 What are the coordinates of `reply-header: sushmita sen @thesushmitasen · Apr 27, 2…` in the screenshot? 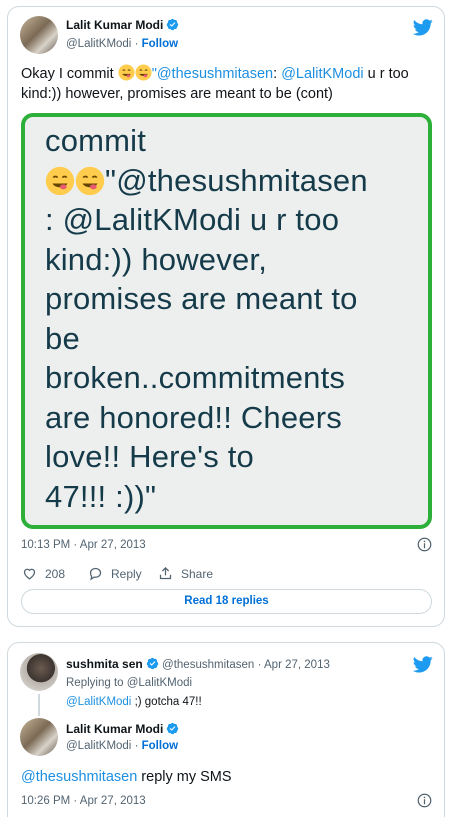 It's located at (198, 664).